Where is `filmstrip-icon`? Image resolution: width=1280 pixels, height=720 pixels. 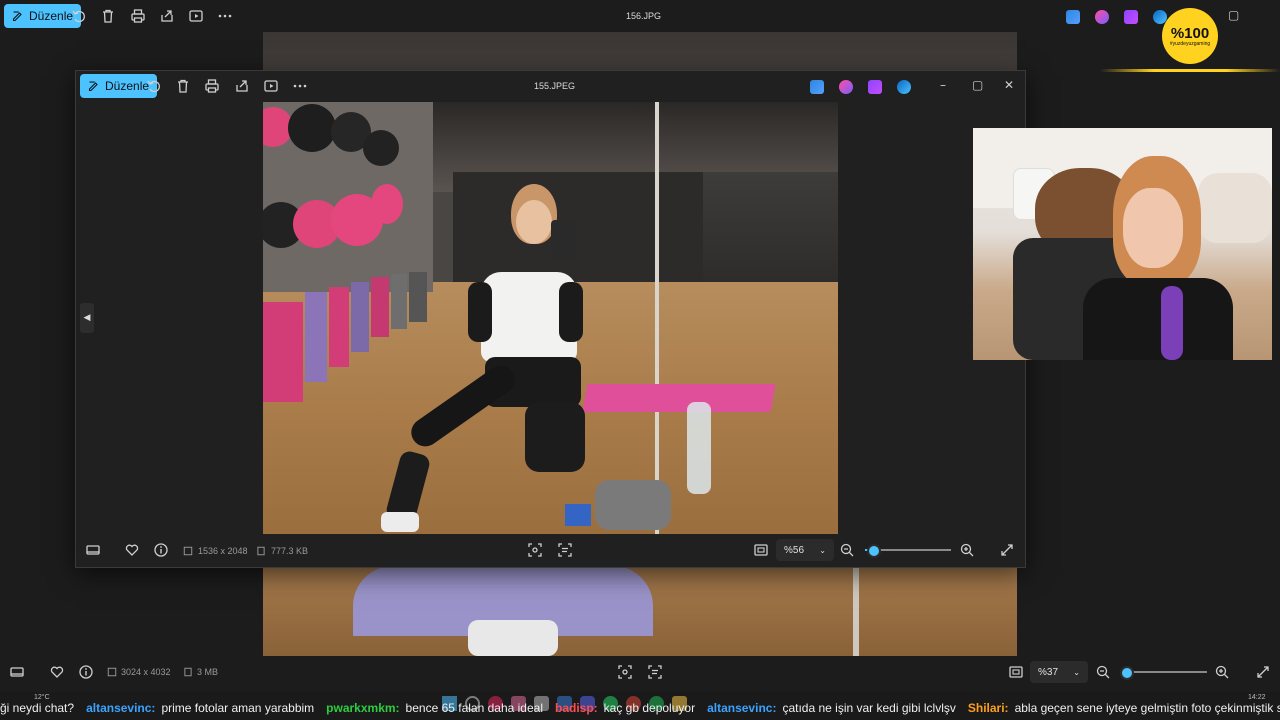
filmstrip-icon is located at coordinates (17, 672).